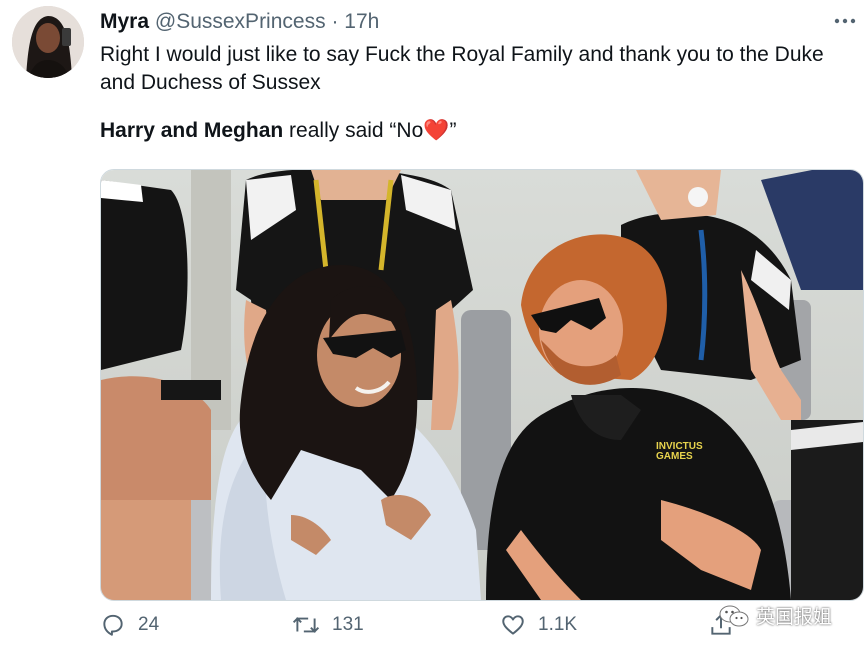  I want to click on more-horizontal-icon, so click(845, 21).